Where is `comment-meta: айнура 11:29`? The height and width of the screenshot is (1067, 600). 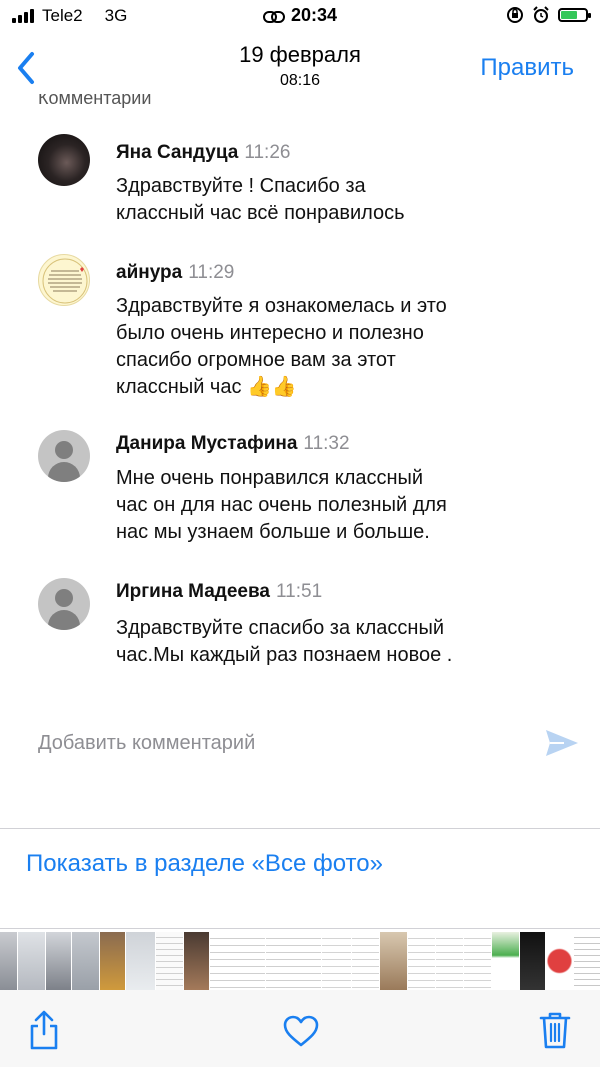 comment-meta: айнура 11:29 is located at coordinates (175, 273).